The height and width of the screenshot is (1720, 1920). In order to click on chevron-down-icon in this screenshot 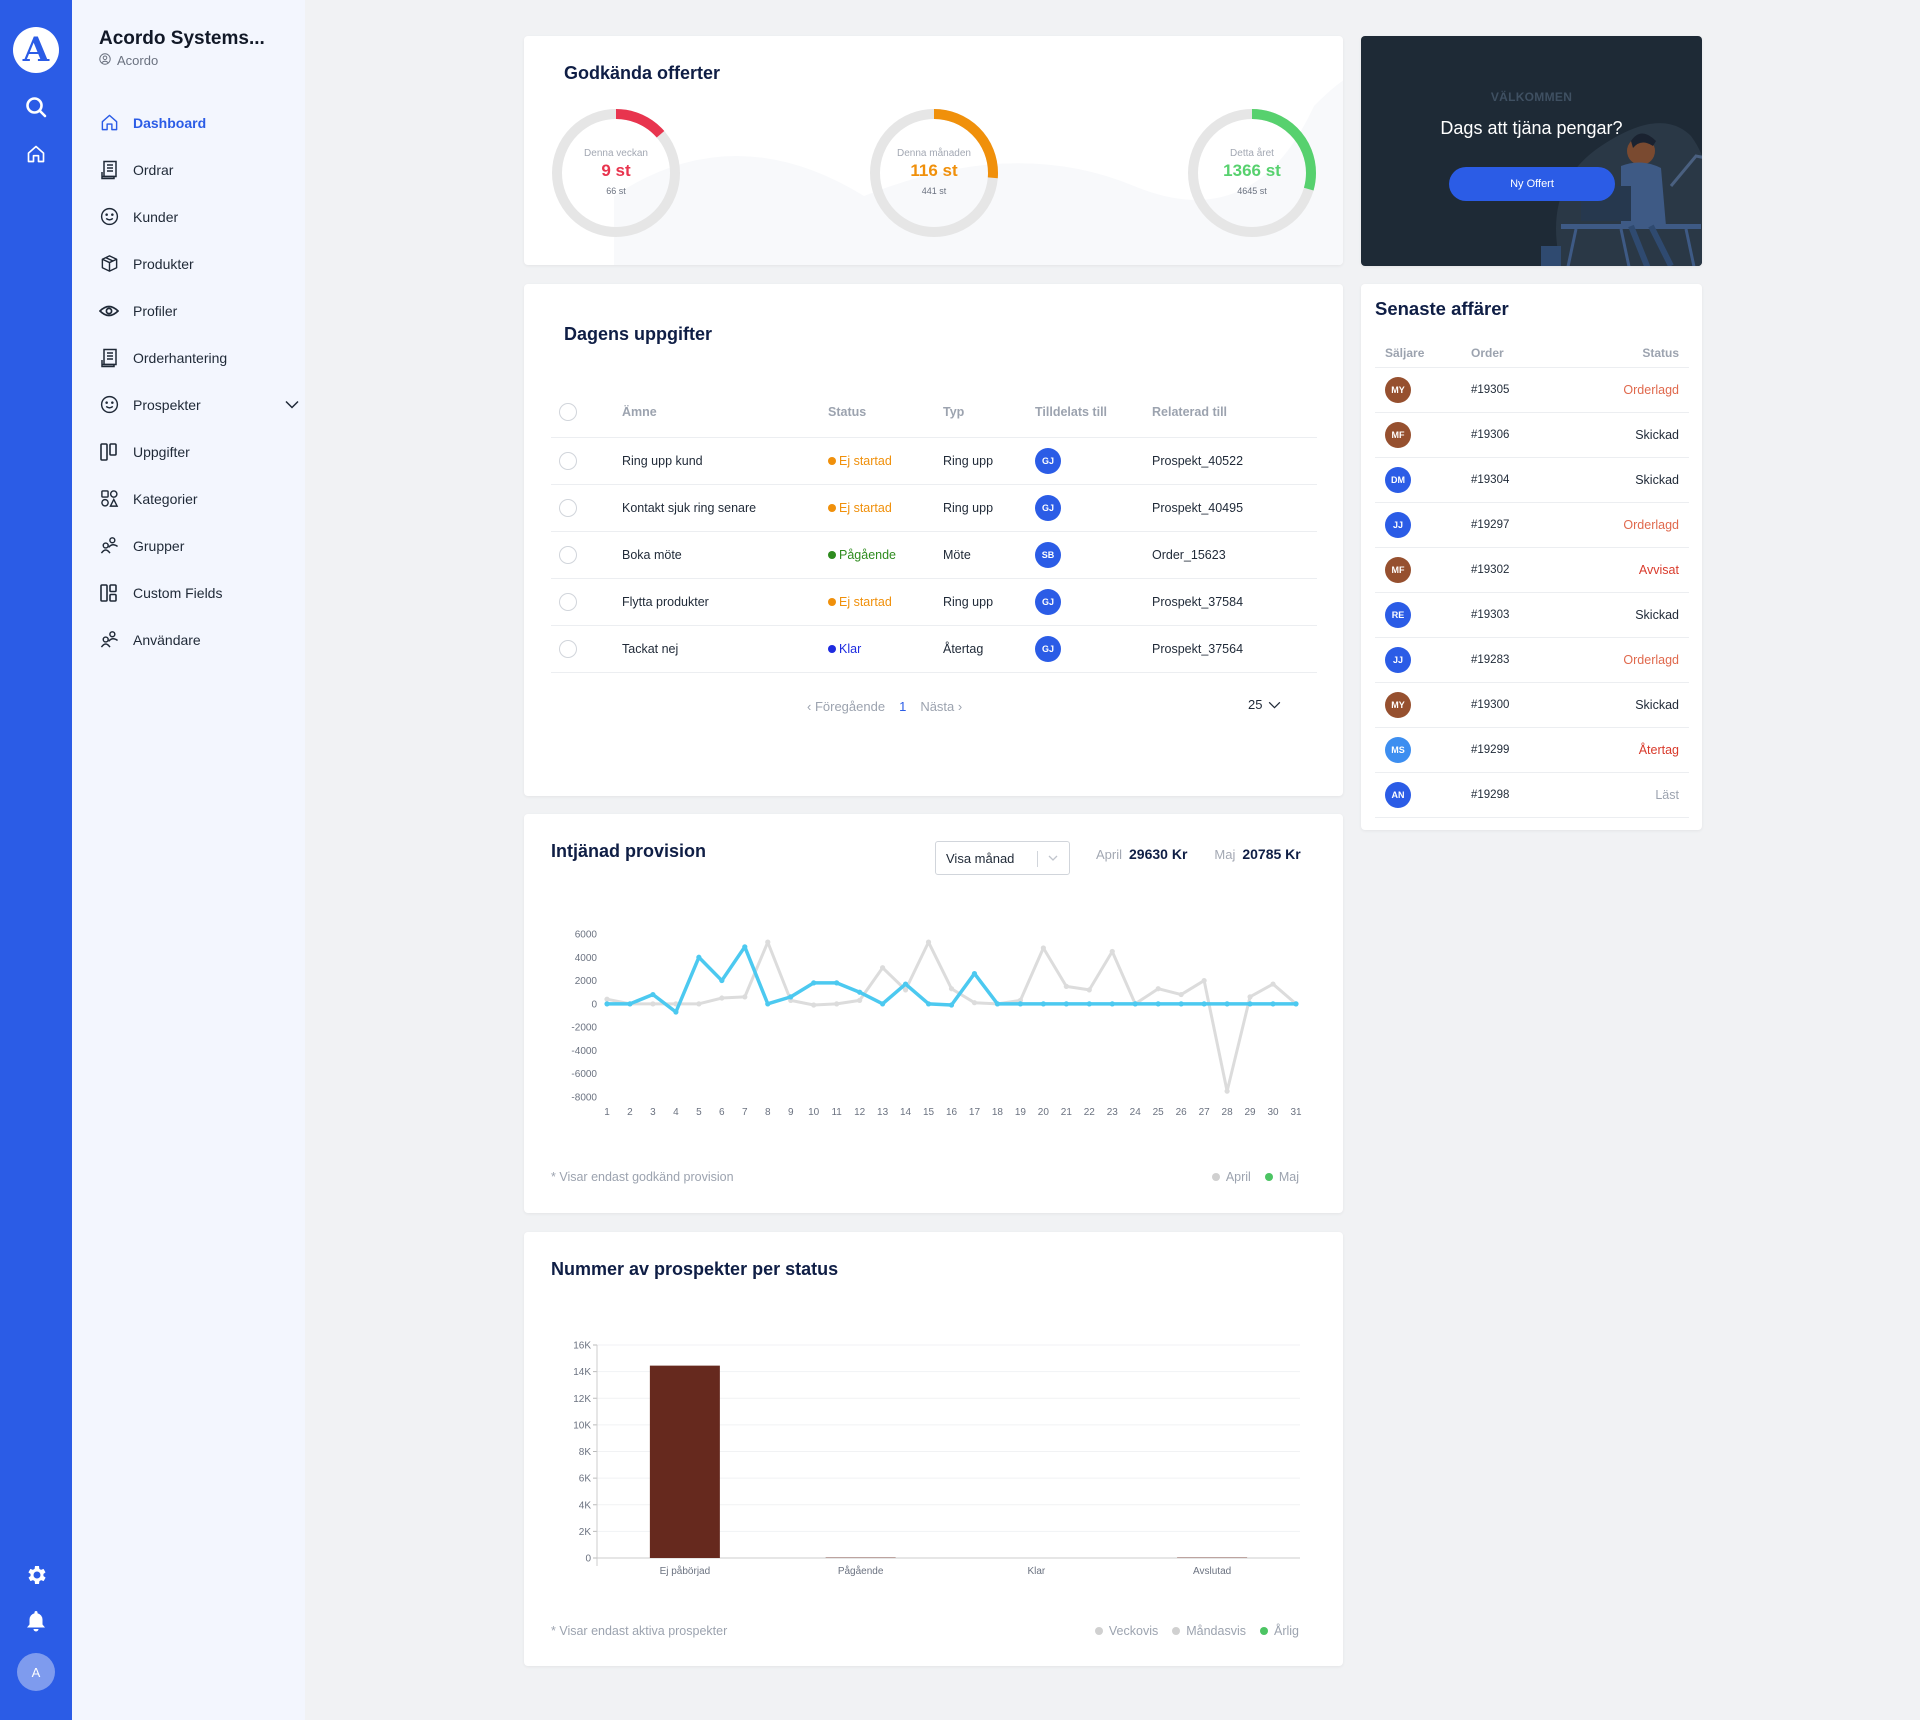, I will do `click(292, 404)`.